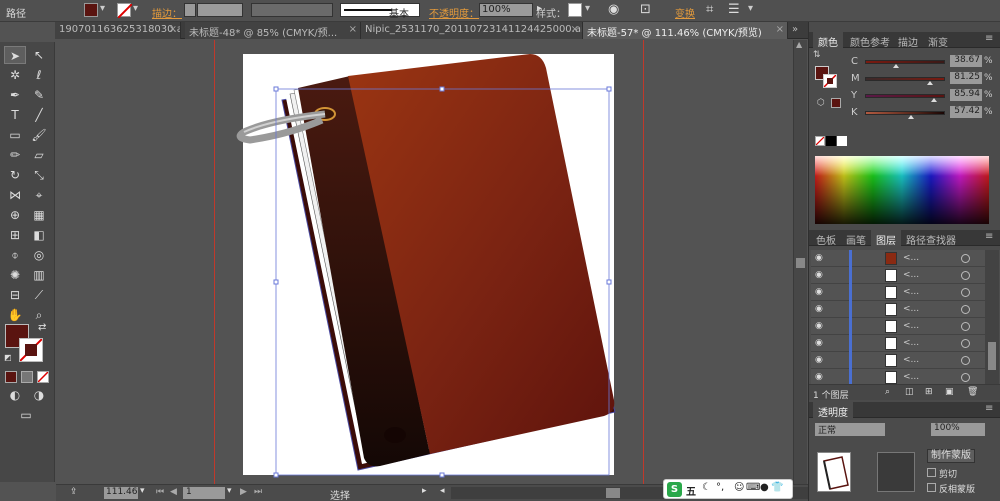  I want to click on tab-document-4: 未标题-57* @ 111.46% (CMYK/预览) ×, so click(685, 30).